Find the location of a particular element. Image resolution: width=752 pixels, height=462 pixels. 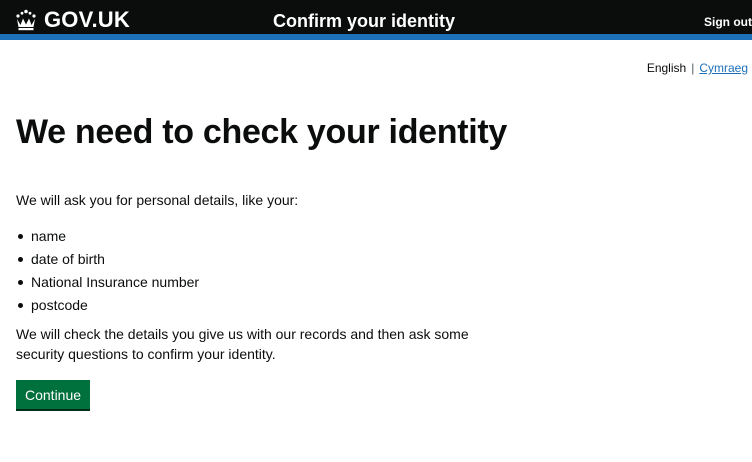

govuk-wordmark: GOV.UK is located at coordinates (87, 19).